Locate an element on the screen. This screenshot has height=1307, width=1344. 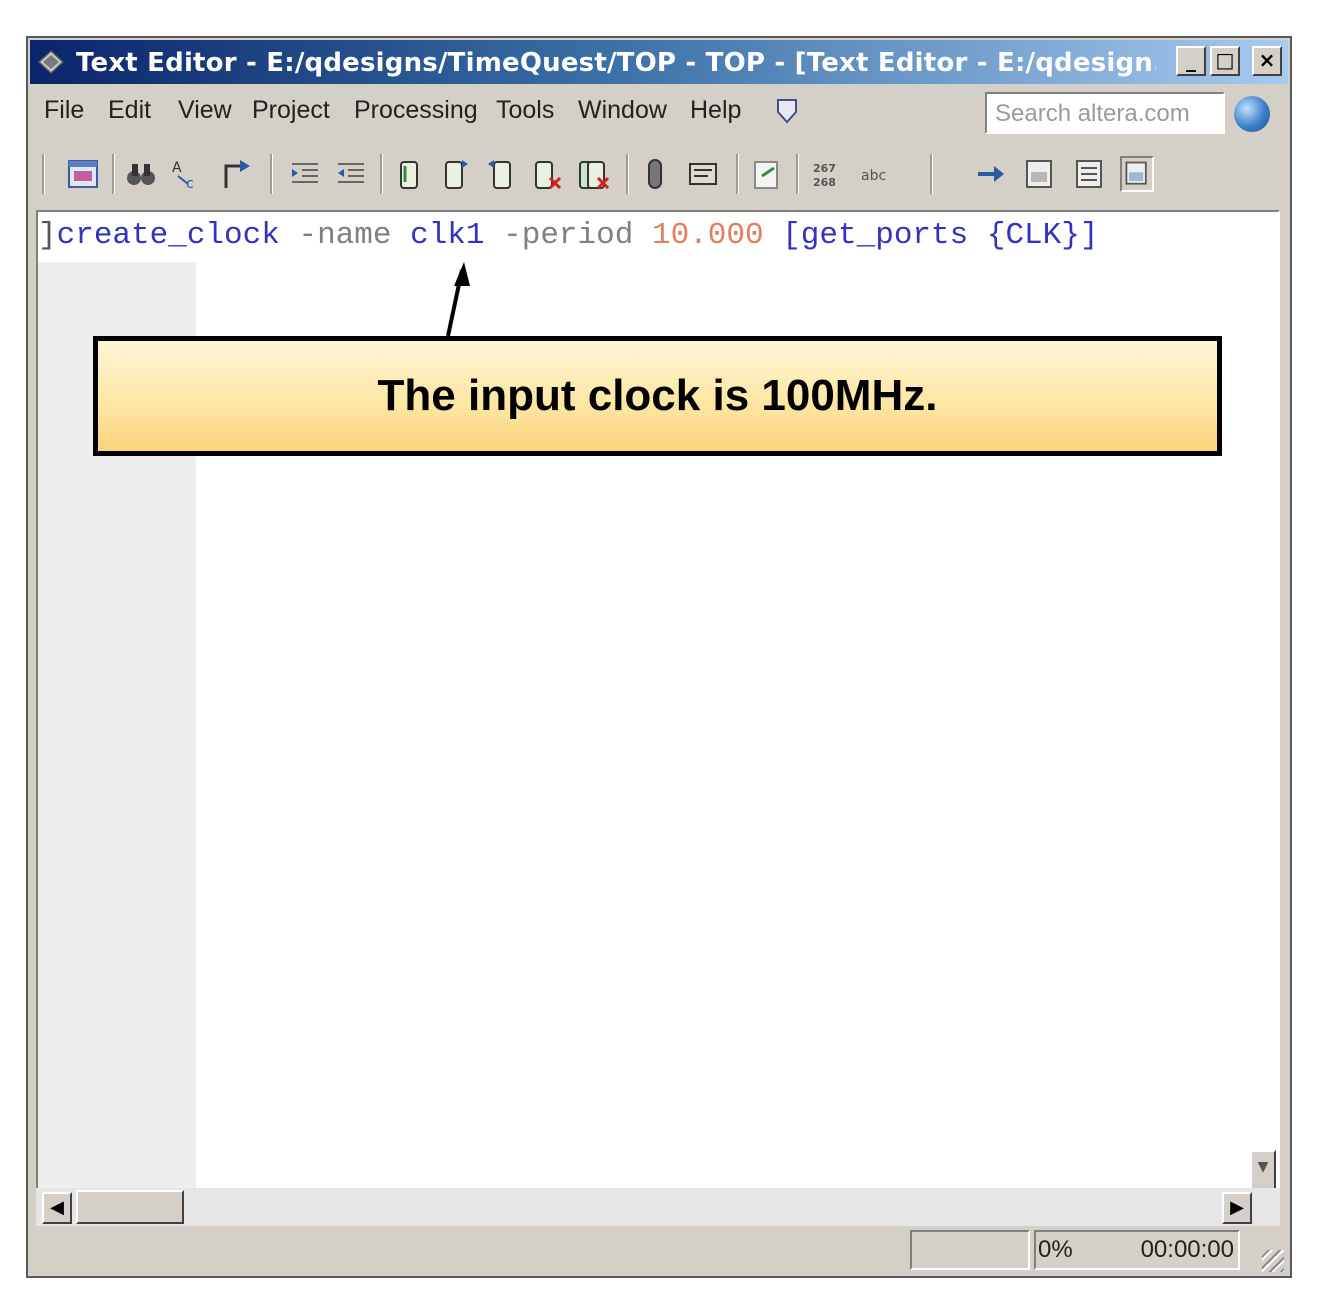
callout-arrow is located at coordinates (458, 299).